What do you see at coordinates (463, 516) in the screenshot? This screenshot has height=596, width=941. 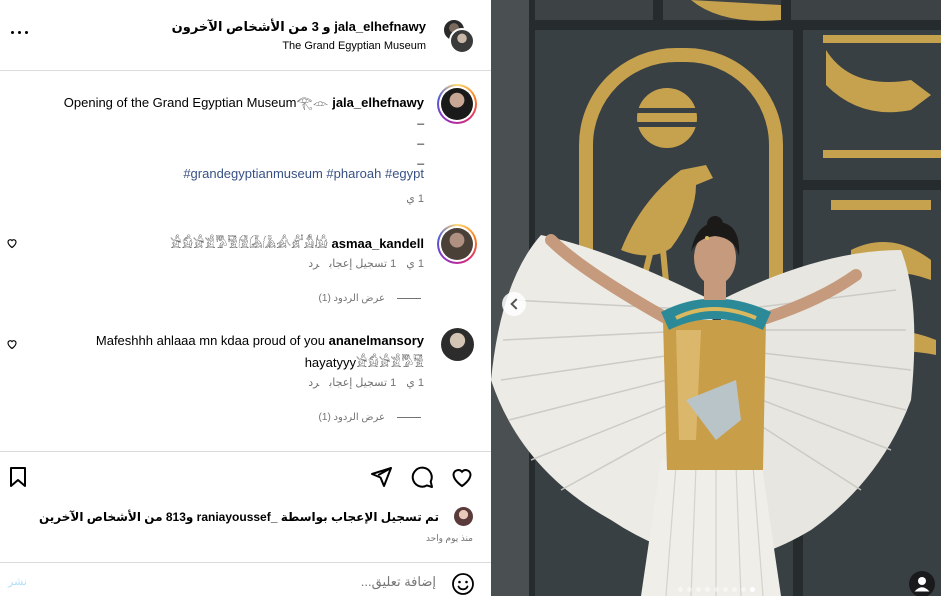 I see `liker-avatar` at bounding box center [463, 516].